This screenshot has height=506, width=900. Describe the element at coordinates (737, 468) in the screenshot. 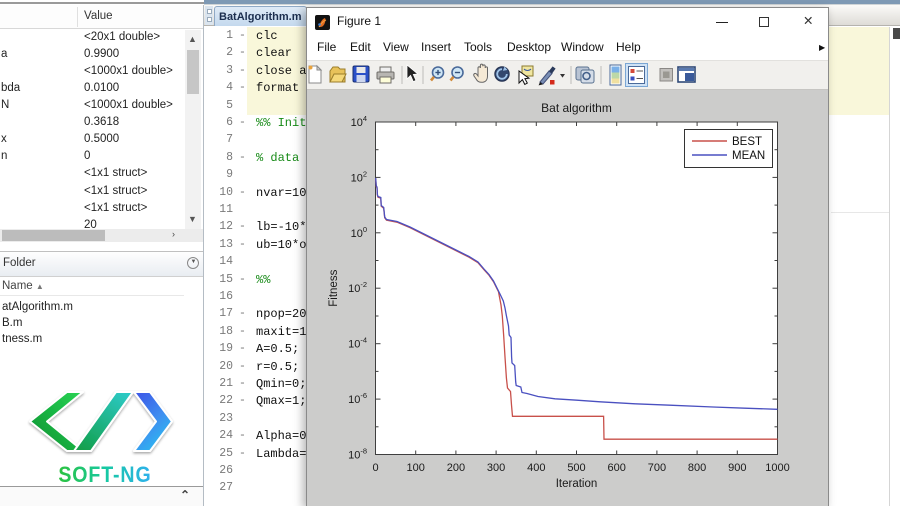

I see `svg-text: 900` at that location.